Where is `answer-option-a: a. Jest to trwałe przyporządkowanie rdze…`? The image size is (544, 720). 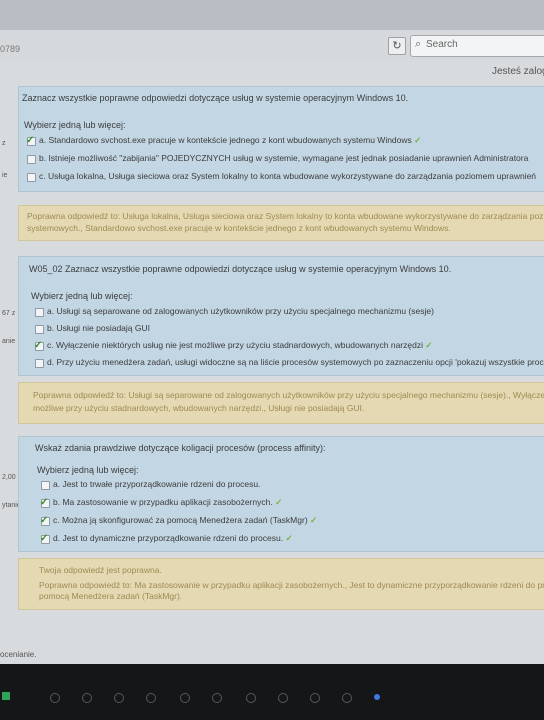
answer-option-a: a. Jest to trwałe przyporządkowanie rdze… is located at coordinates (156, 484).